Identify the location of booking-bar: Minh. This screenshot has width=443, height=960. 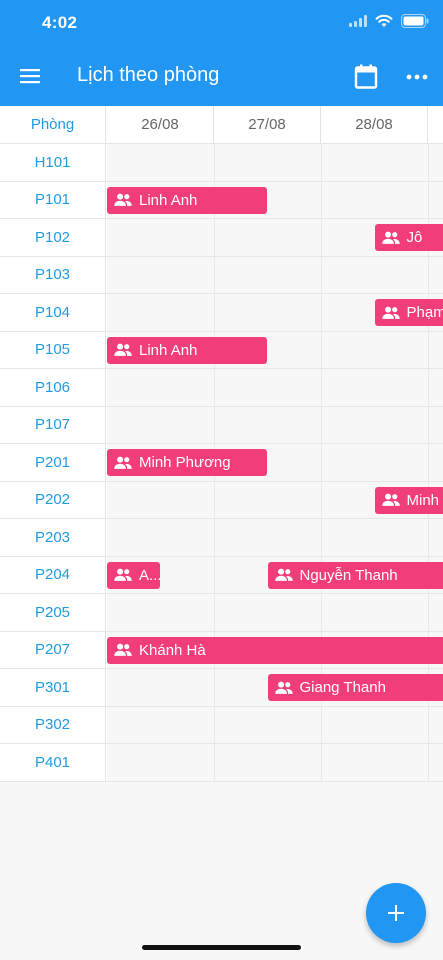
(408, 500).